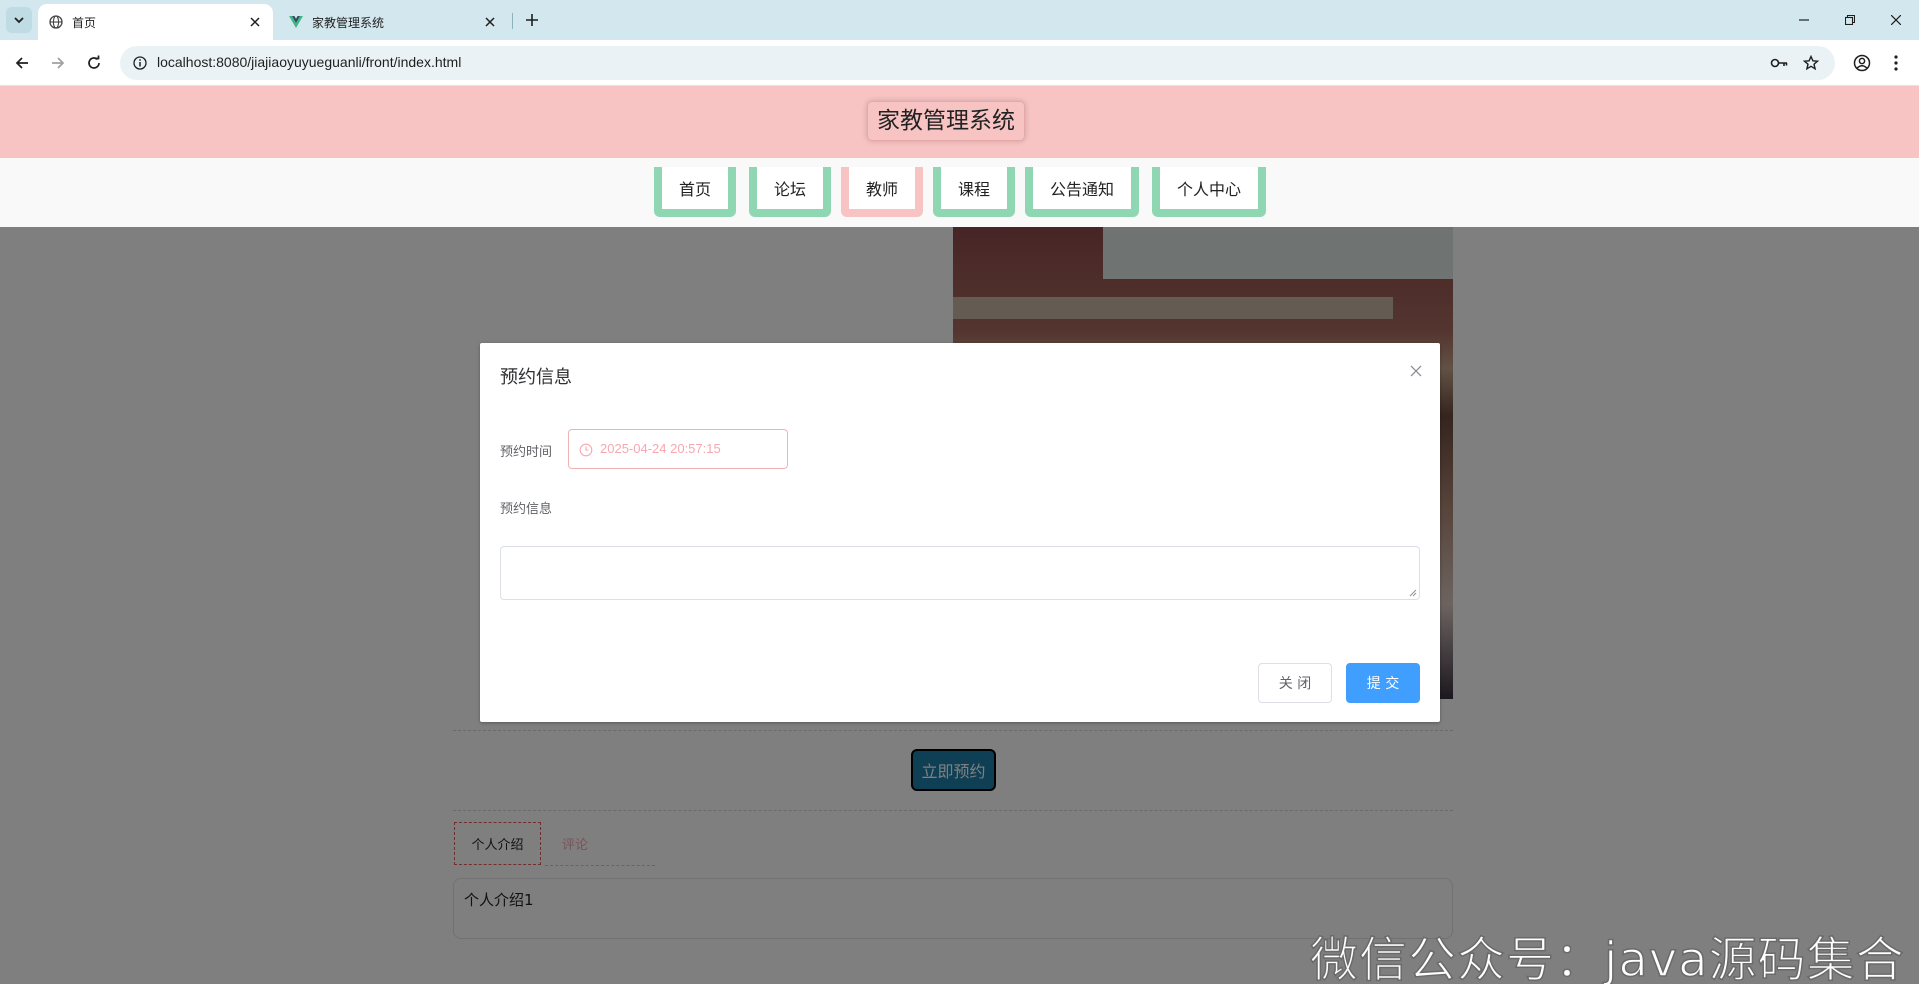 This screenshot has width=1919, height=984. I want to click on nav-item-home: 首页, so click(695, 192).